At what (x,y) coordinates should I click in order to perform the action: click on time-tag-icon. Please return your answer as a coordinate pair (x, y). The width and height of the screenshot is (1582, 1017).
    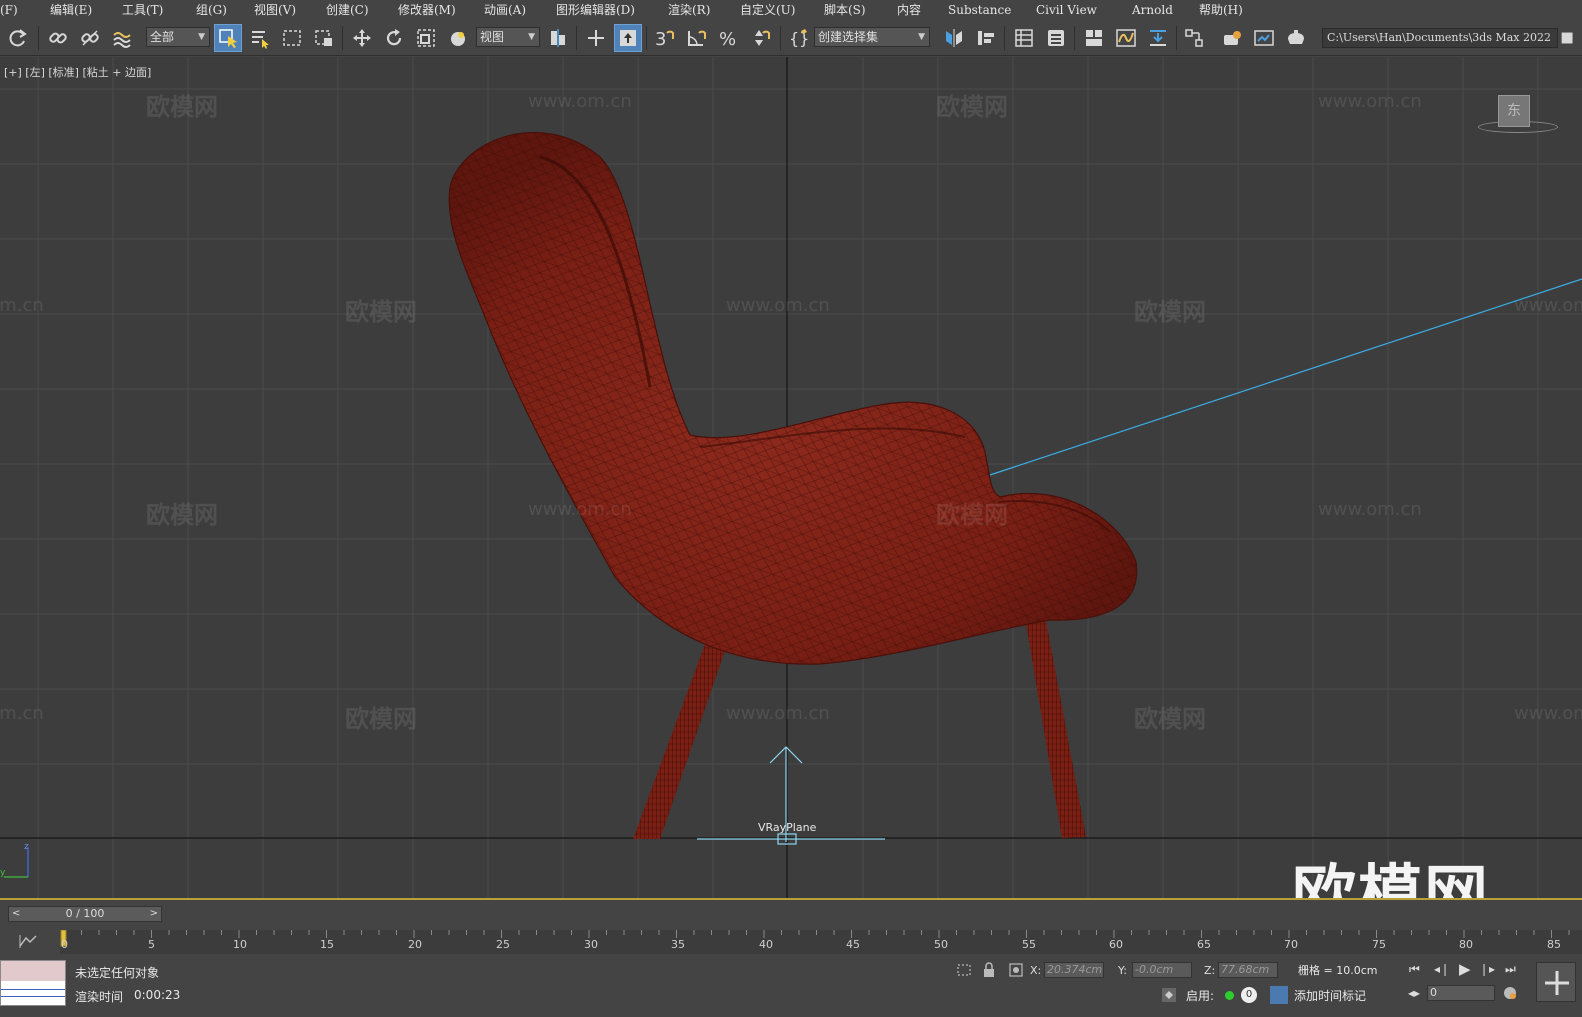
    Looking at the image, I should click on (1279, 995).